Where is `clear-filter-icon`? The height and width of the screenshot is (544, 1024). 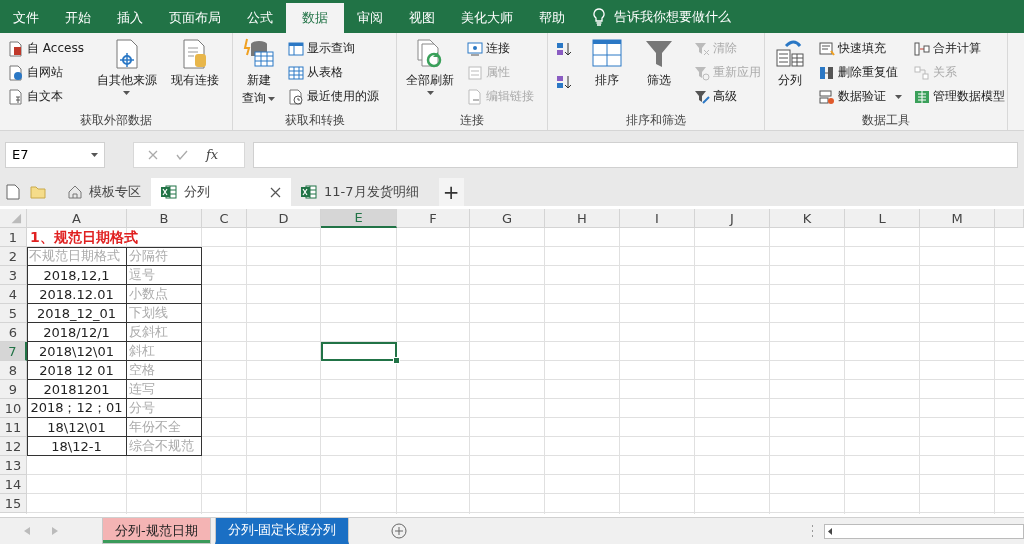
clear-filter-icon is located at coordinates (702, 48).